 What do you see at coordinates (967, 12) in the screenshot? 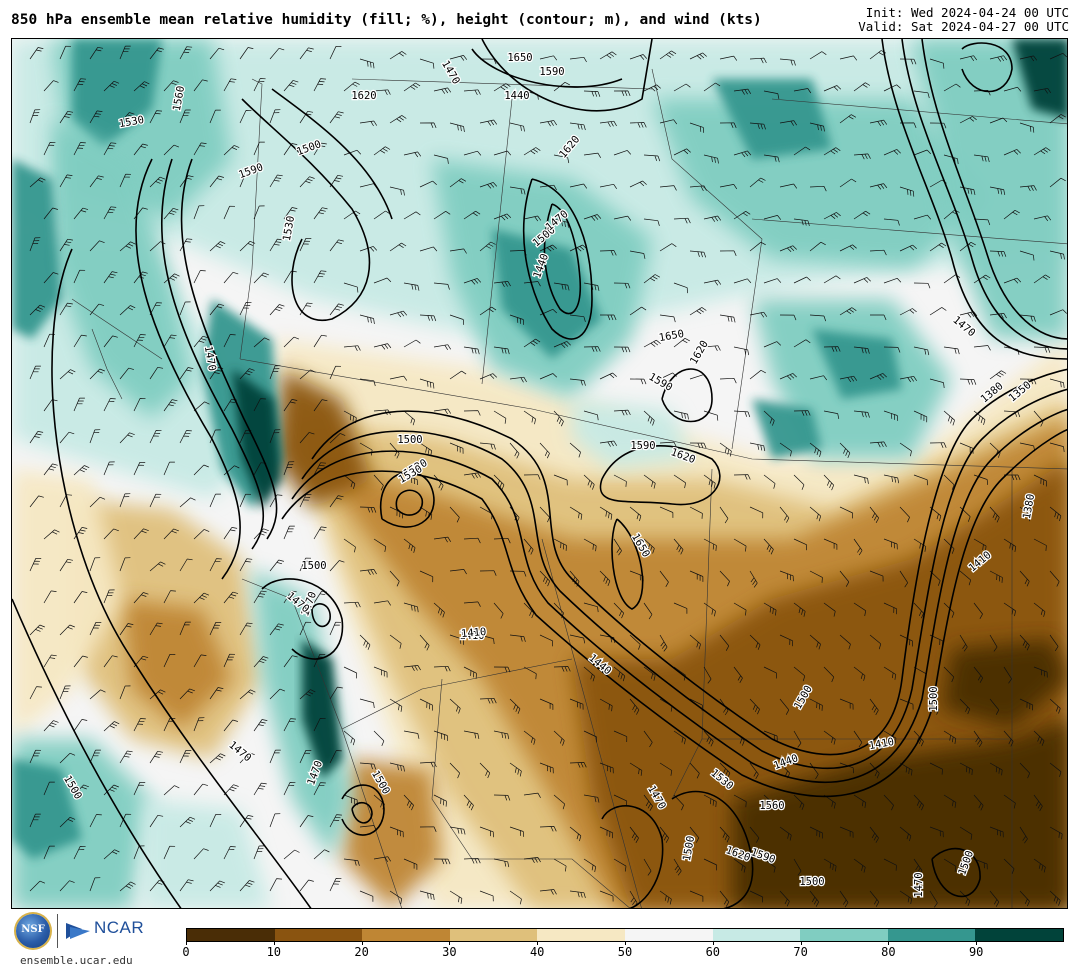
I see `init-time: Init: Wed 2024-04-24 00 UTC` at bounding box center [967, 12].